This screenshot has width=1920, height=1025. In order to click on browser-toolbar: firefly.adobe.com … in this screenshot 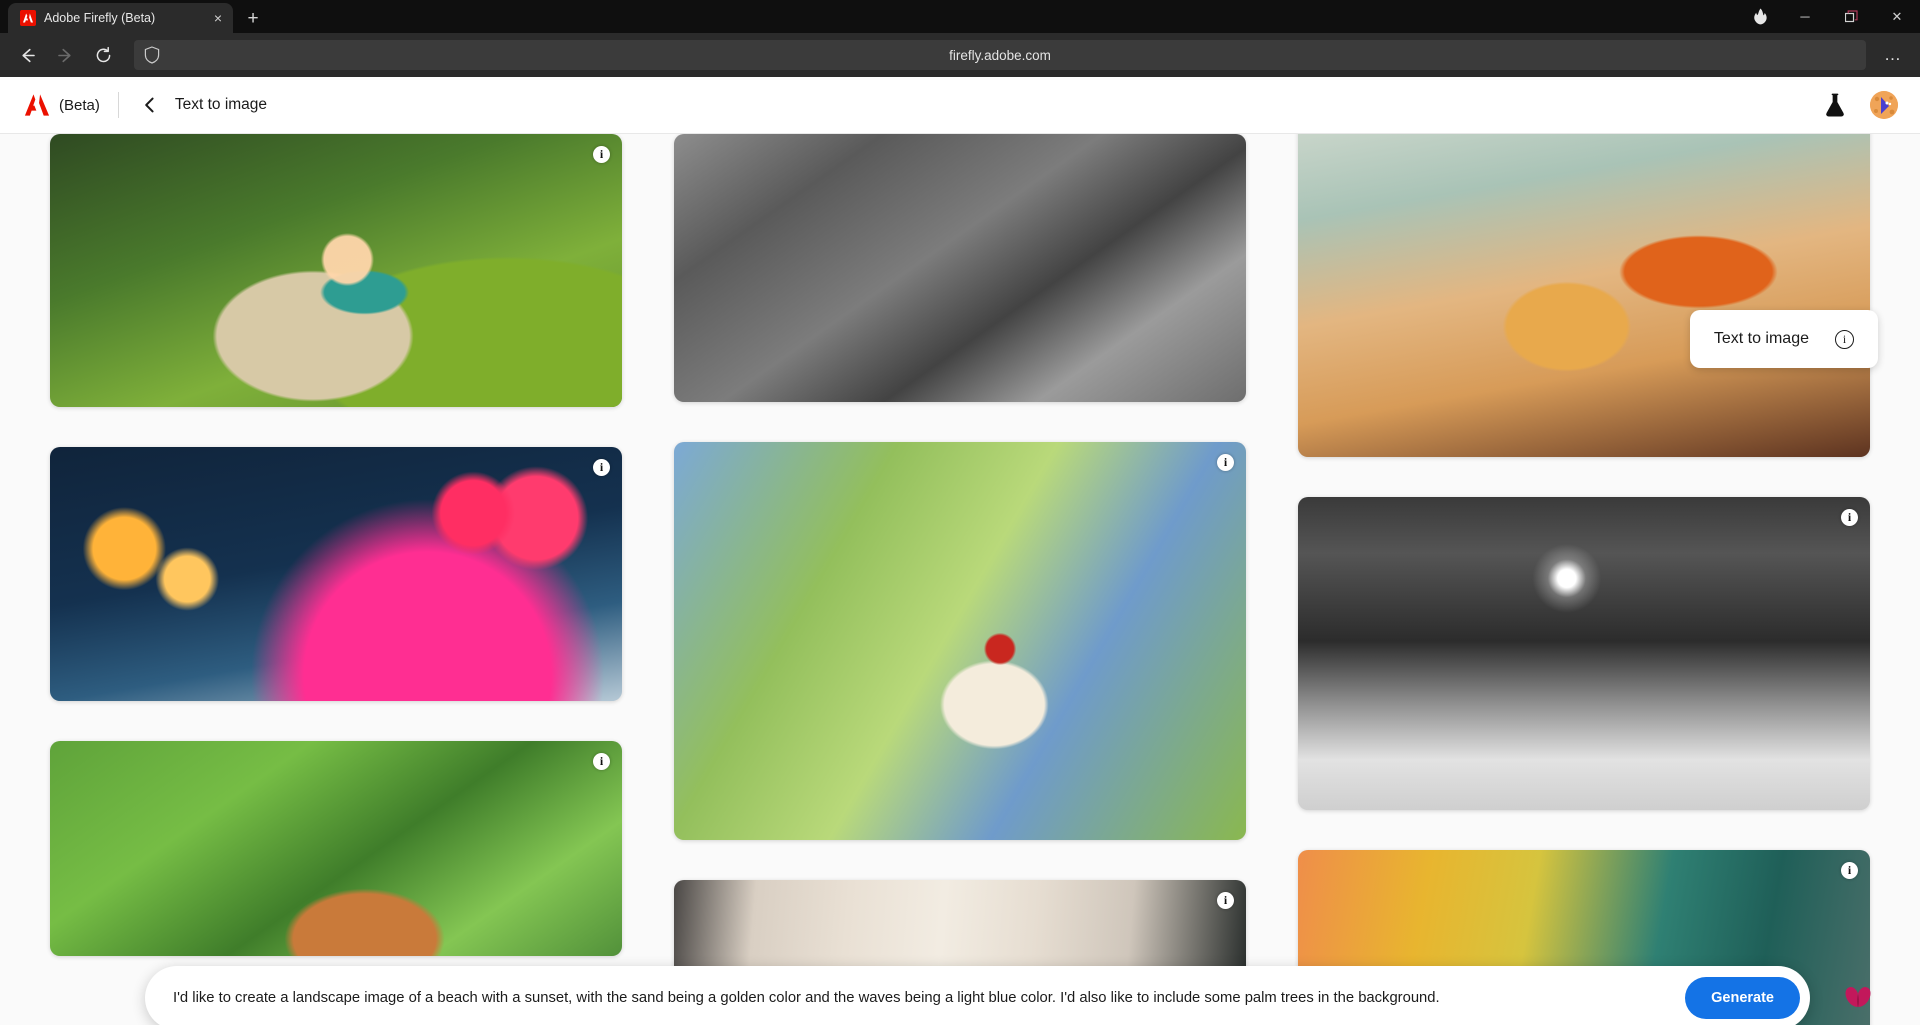, I will do `click(960, 55)`.